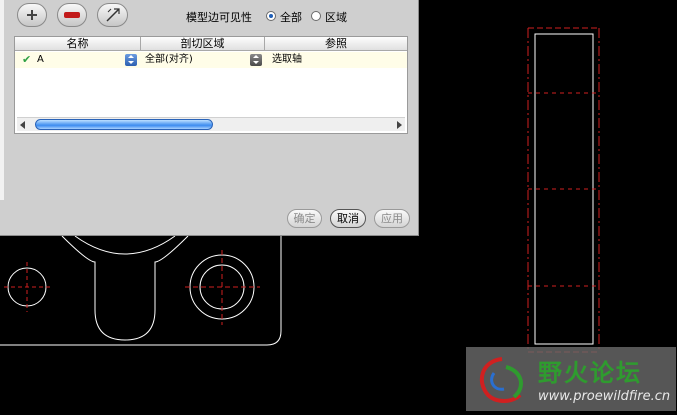 The image size is (677, 415). What do you see at coordinates (22, 125) in the screenshot?
I see `scroll-left-icon` at bounding box center [22, 125].